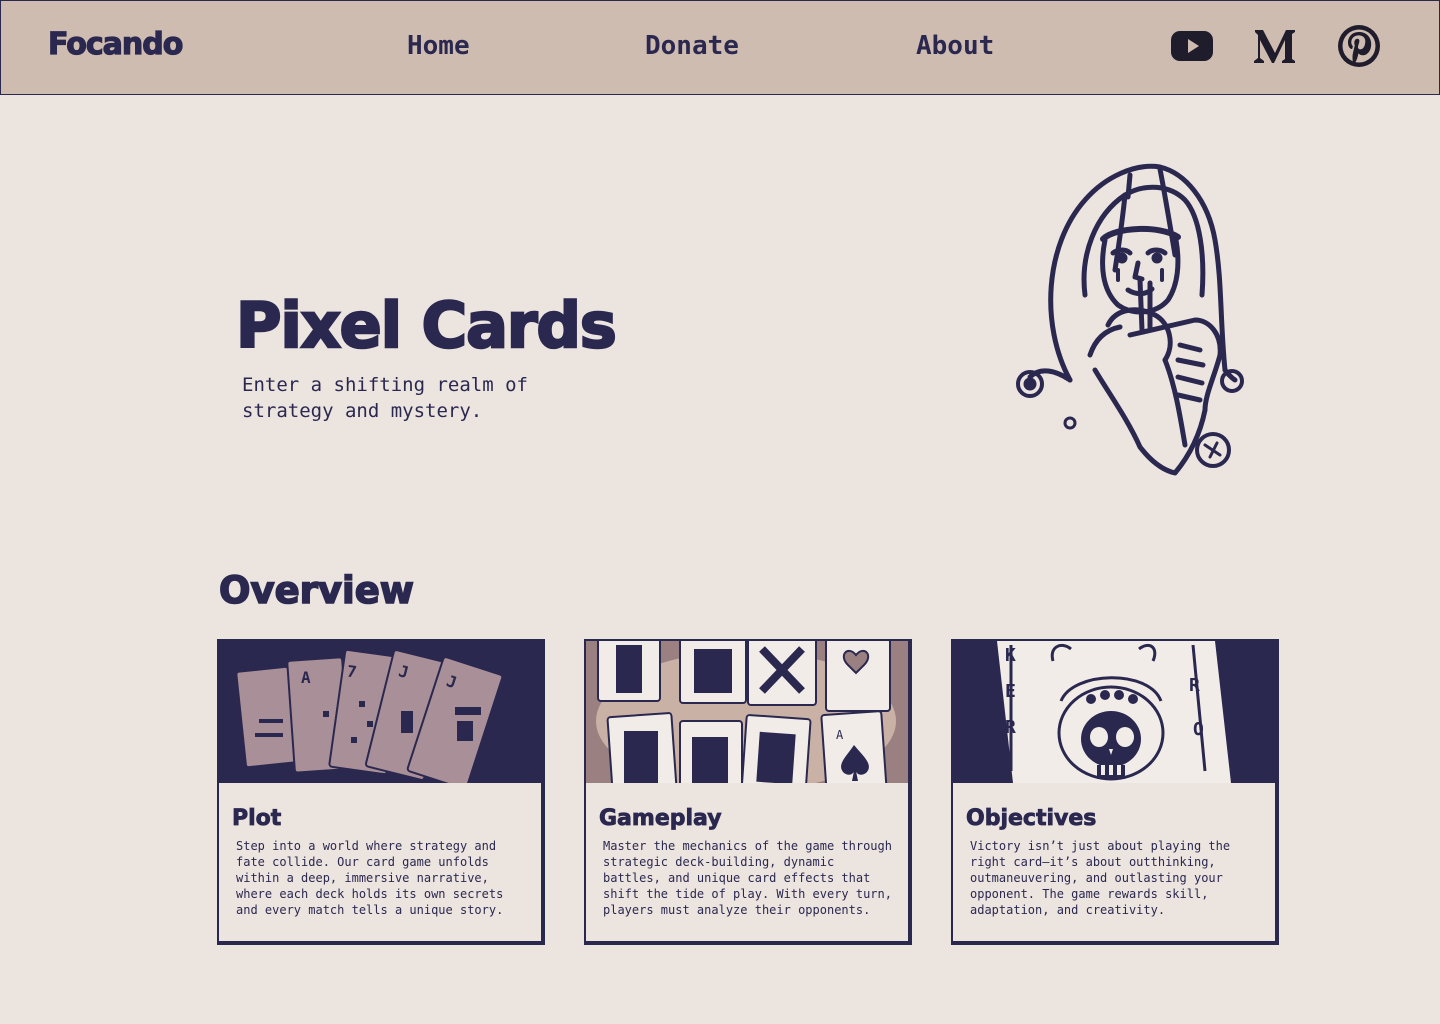 Image resolution: width=1440 pixels, height=1024 pixels. What do you see at coordinates (380, 712) in the screenshot?
I see `plot-card-illustration: A 7 J J` at bounding box center [380, 712].